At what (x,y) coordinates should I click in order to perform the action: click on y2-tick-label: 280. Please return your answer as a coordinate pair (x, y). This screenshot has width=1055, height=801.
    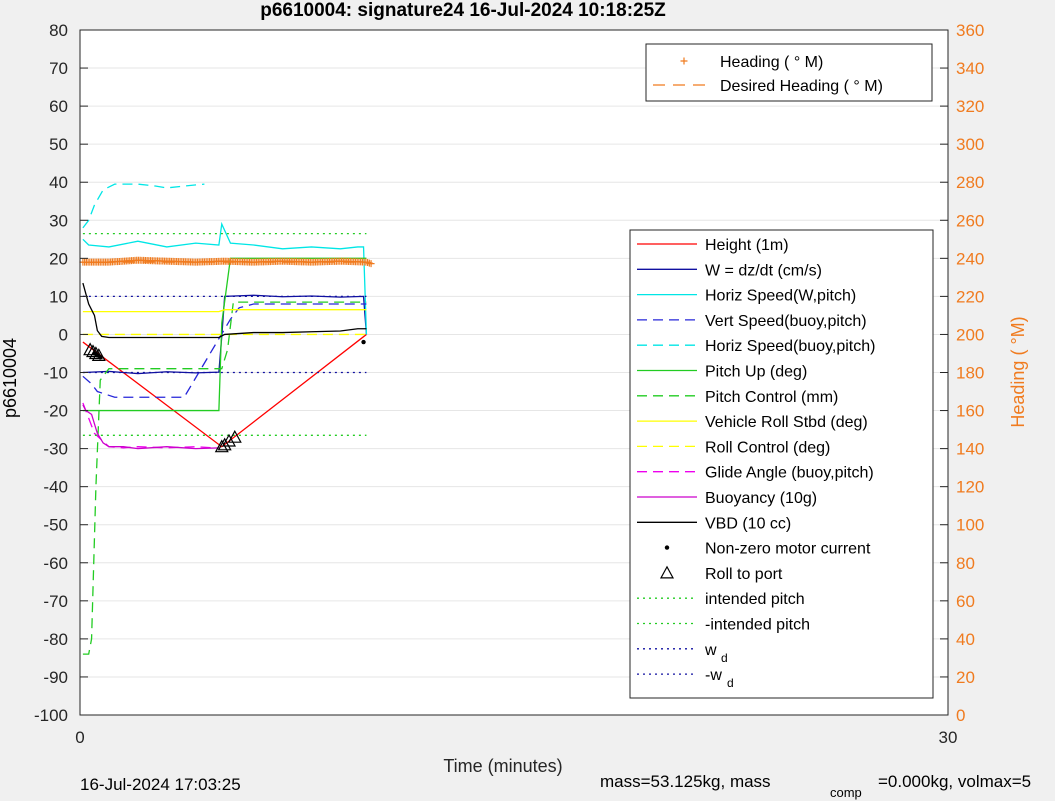
    Looking at the image, I should click on (970, 182).